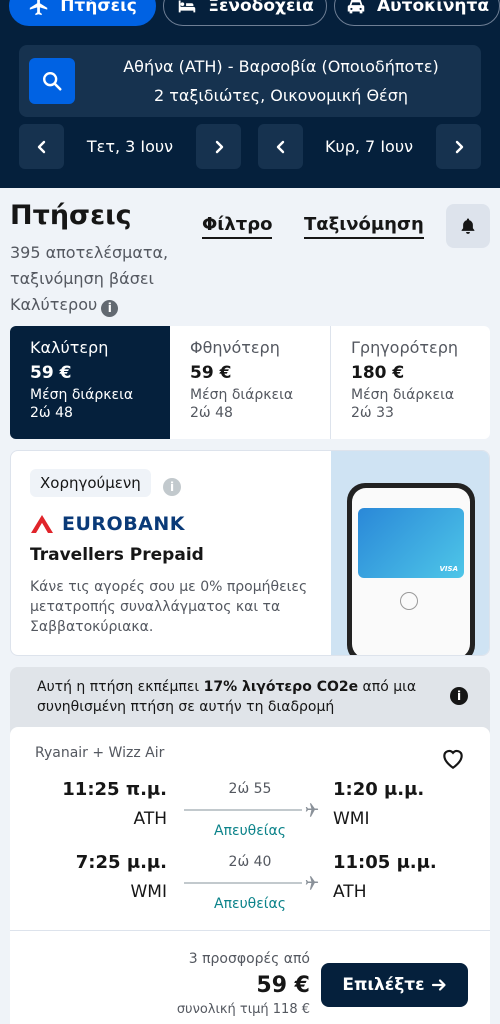 The width and height of the screenshot is (500, 1024). Describe the element at coordinates (235, 347) in the screenshot. I see `sort-option-label: Φθηνότερη` at that location.